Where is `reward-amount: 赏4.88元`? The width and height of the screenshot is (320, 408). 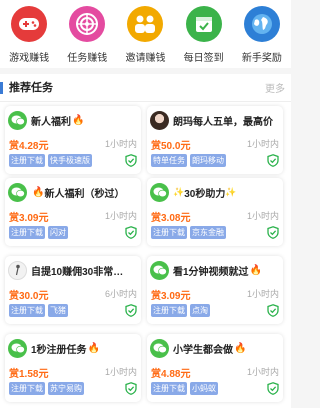 reward-amount: 赏4.88元 is located at coordinates (171, 374).